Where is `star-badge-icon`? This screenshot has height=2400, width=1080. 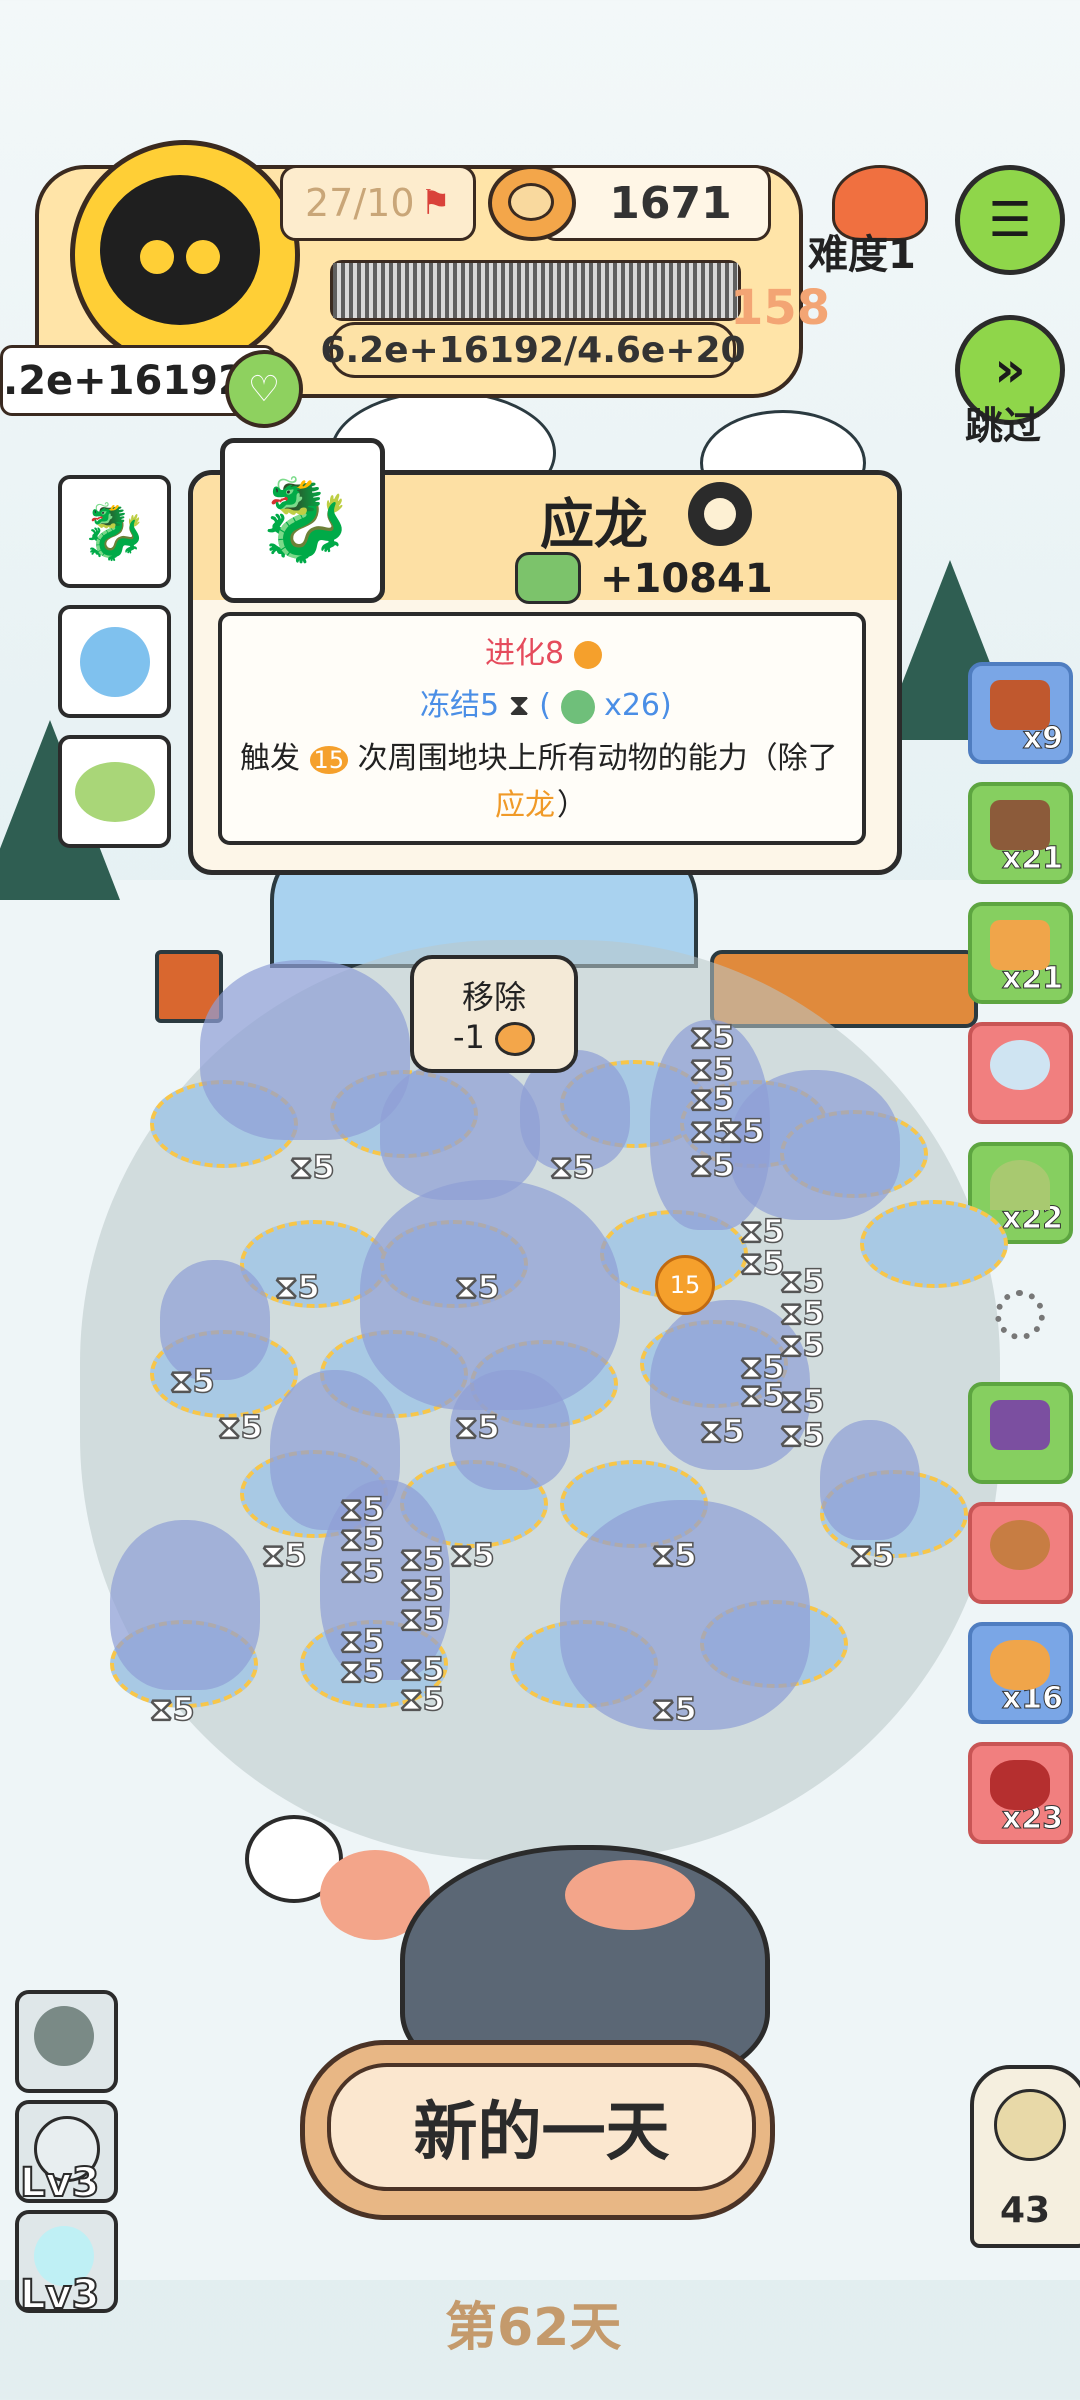
star-badge-icon is located at coordinates (577, 706).